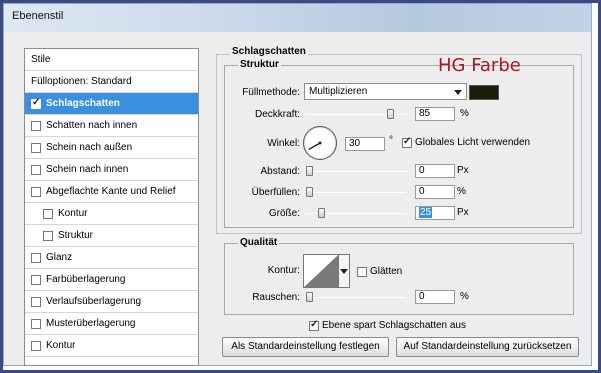 The width and height of the screenshot is (601, 373). I want to click on style-list-item: Stile, so click(111, 60).